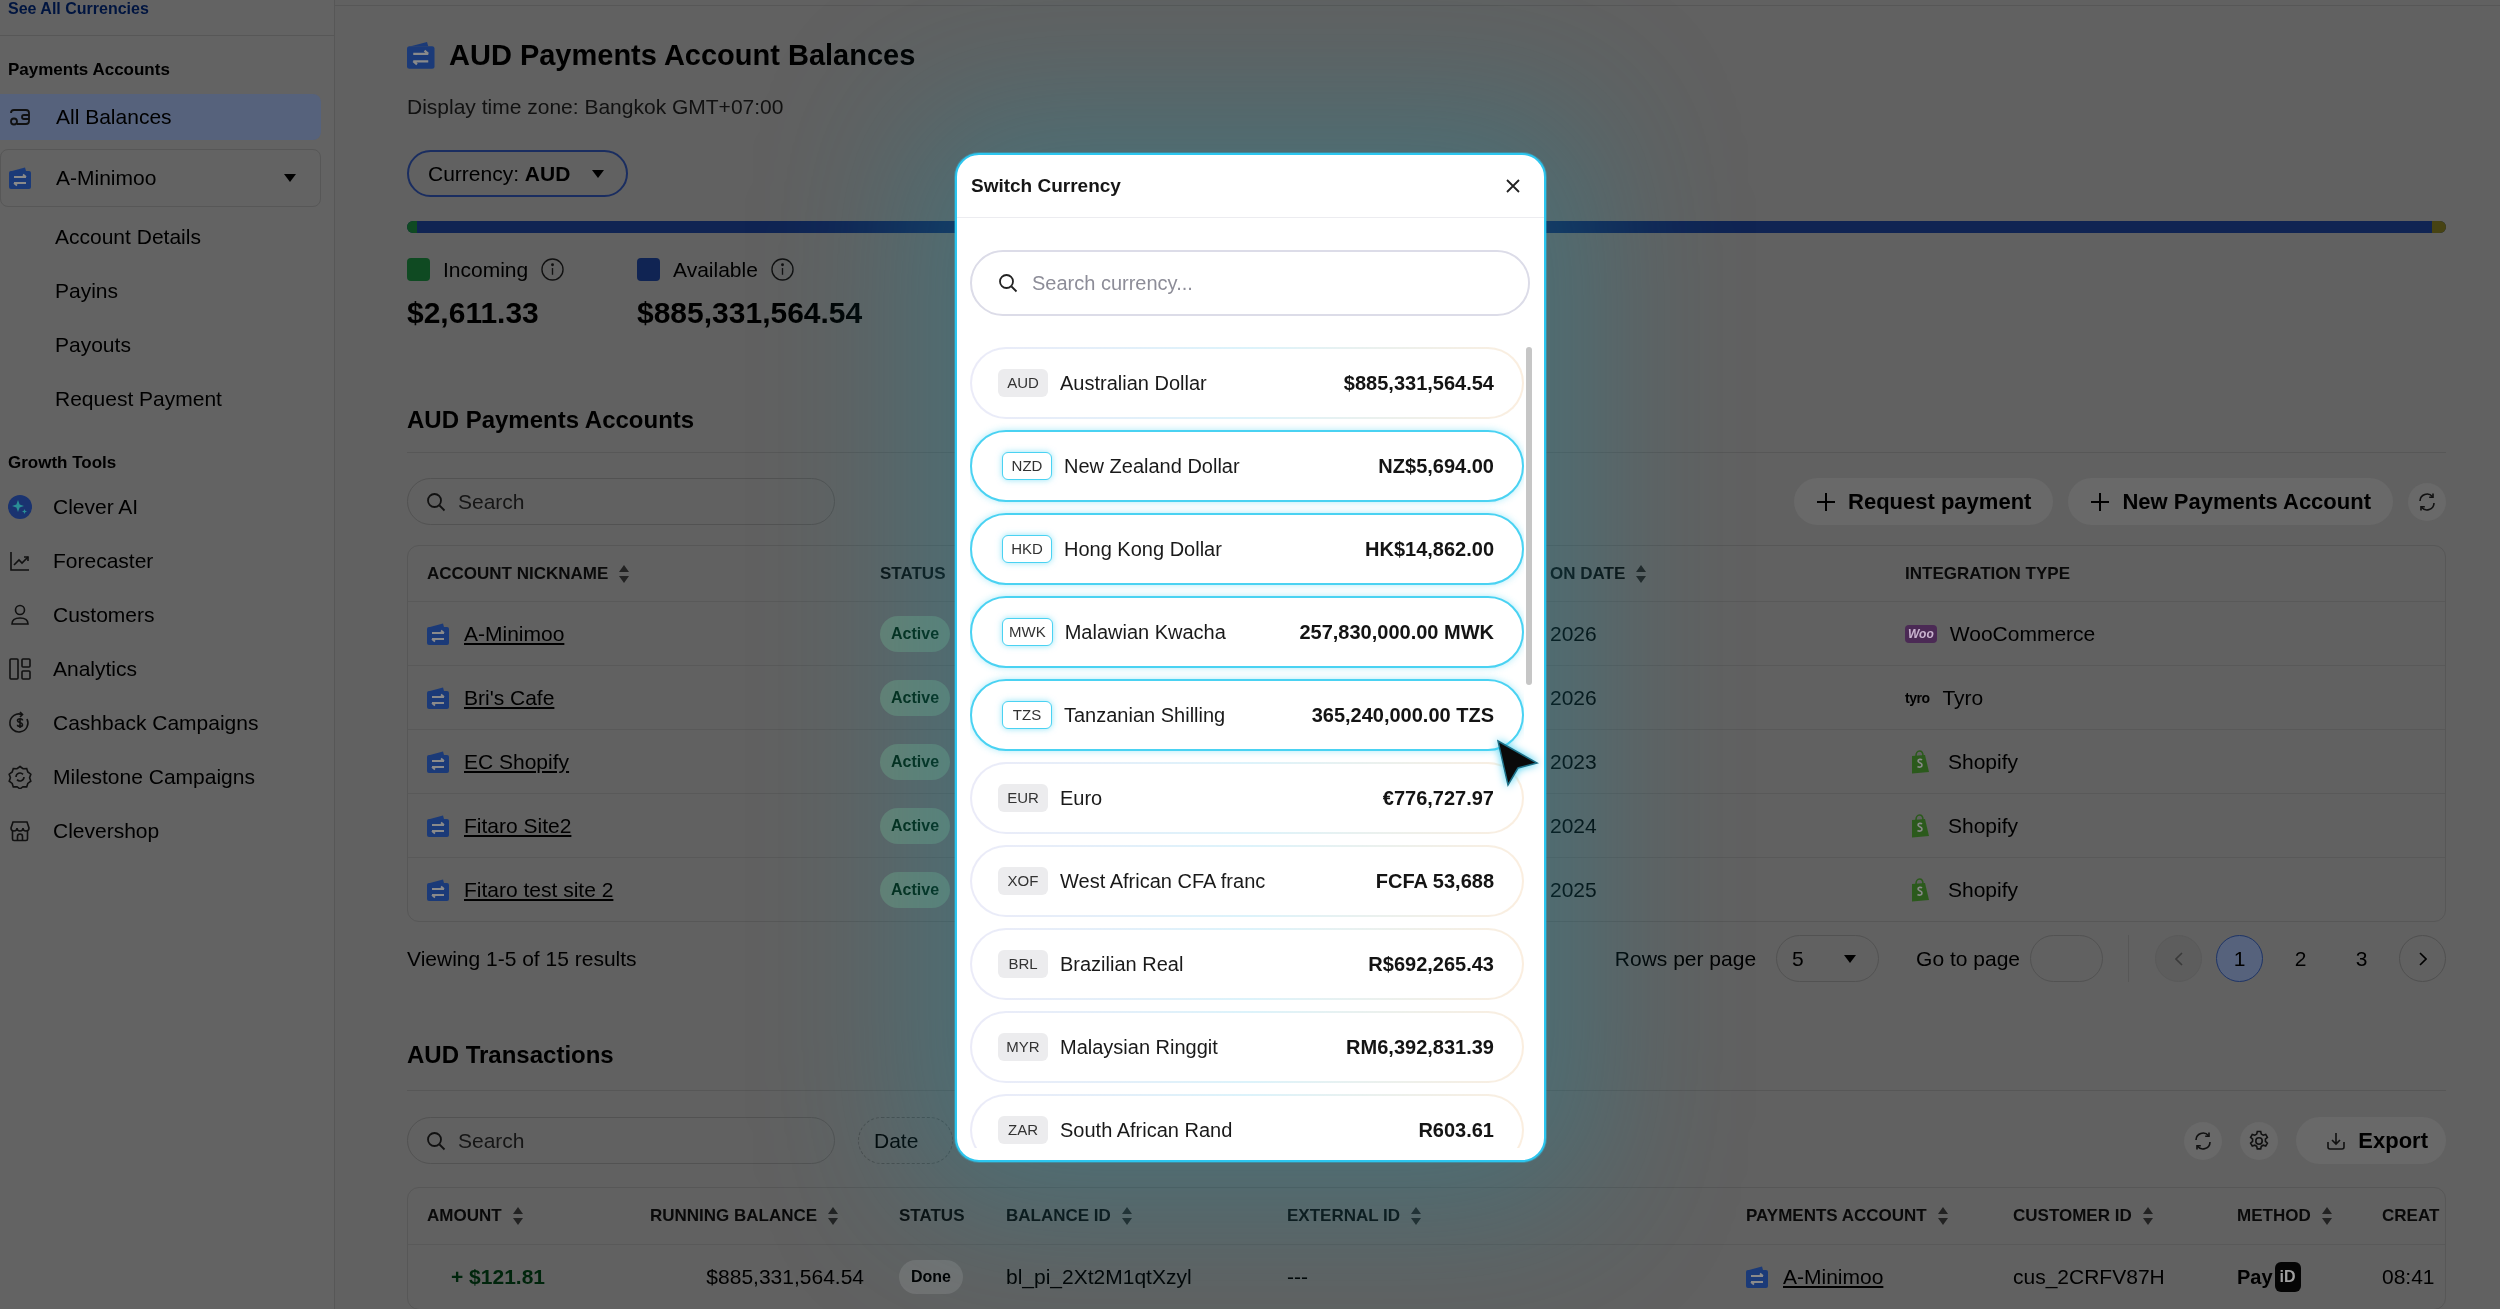 This screenshot has height=1309, width=2500. Describe the element at coordinates (1247, 549) in the screenshot. I see `currency-option: HKD Hong Kong Dollar HK$14,862.00` at that location.